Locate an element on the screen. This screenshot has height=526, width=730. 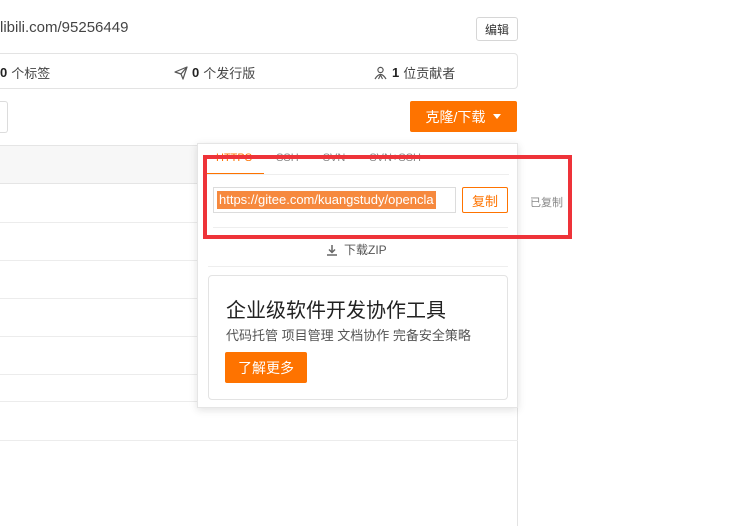
releases-count: 0 is located at coordinates (196, 72).